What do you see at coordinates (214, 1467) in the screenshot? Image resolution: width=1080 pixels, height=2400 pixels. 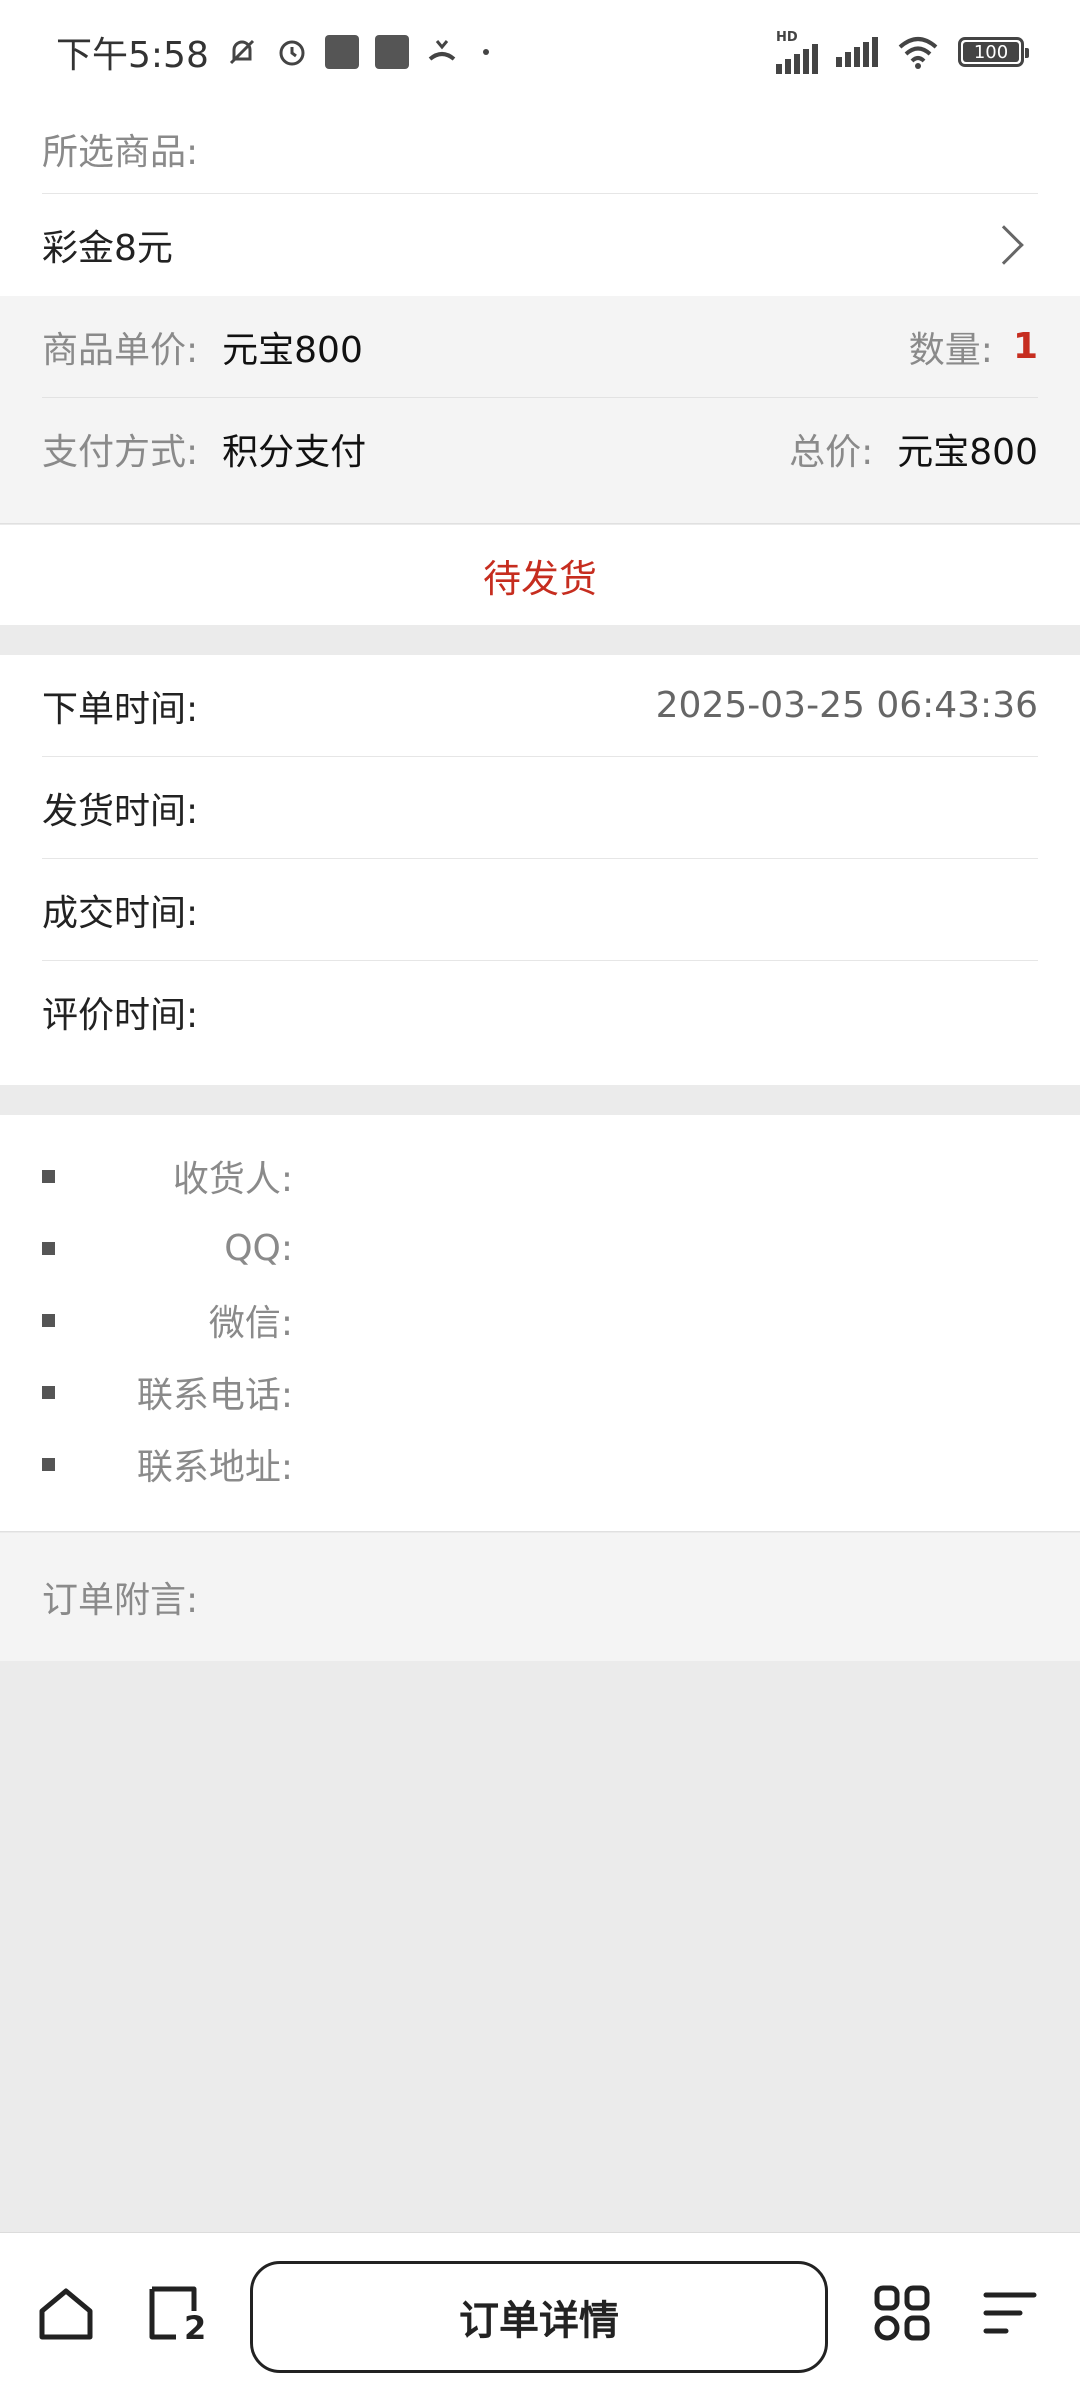 I see `address-label: 联系地址:` at bounding box center [214, 1467].